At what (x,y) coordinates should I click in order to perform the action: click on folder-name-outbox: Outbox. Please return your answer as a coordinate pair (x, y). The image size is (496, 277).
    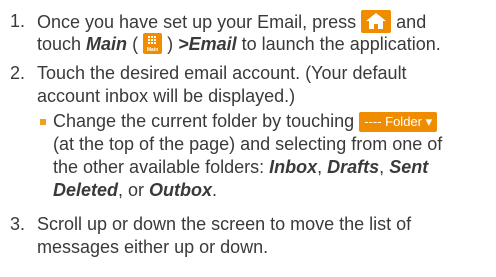
    Looking at the image, I should click on (181, 190).